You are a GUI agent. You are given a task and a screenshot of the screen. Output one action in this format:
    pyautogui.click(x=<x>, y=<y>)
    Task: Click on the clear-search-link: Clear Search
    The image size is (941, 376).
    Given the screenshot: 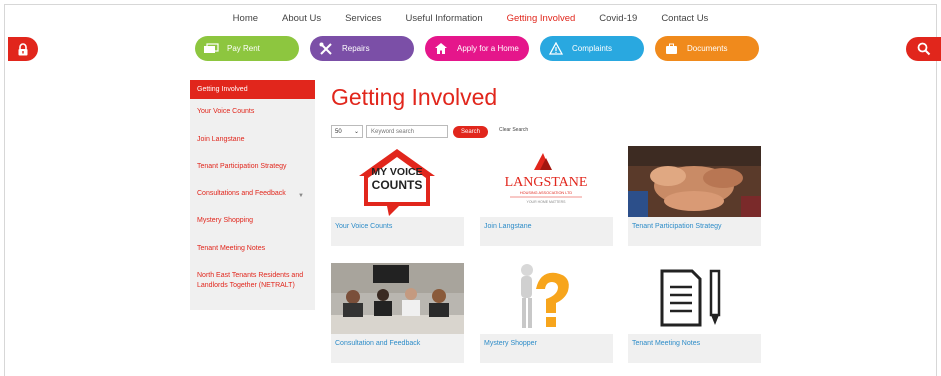 What is the action you would take?
    pyautogui.click(x=513, y=130)
    